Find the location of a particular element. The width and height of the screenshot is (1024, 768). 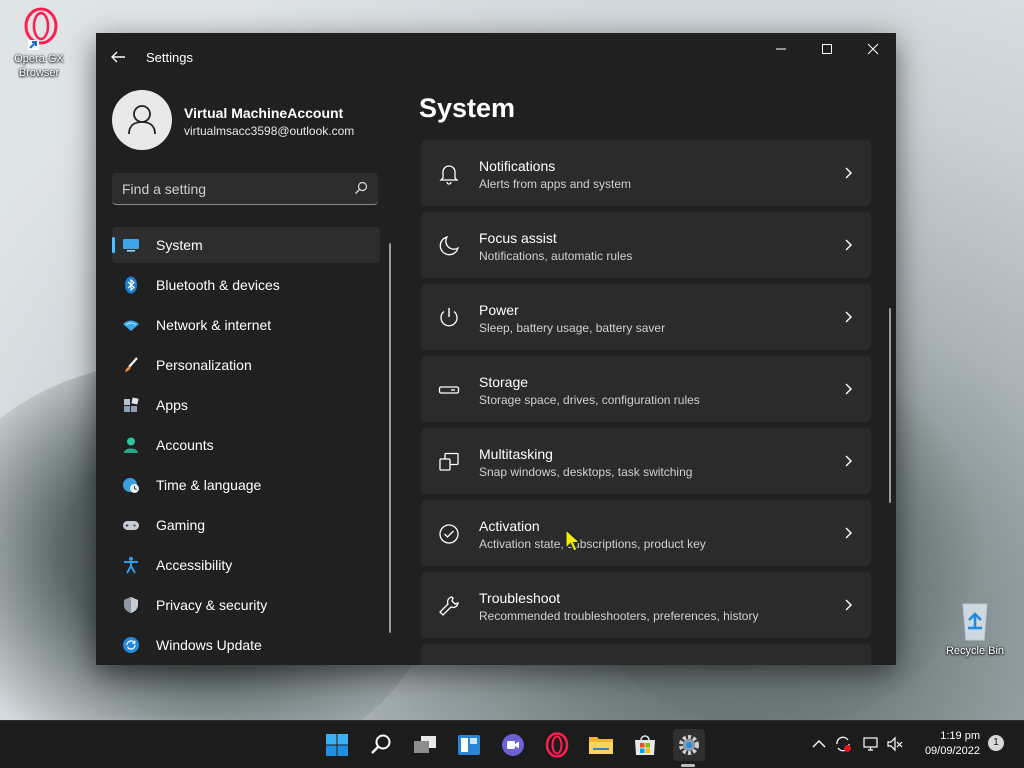

sync-icon is located at coordinates (843, 744).